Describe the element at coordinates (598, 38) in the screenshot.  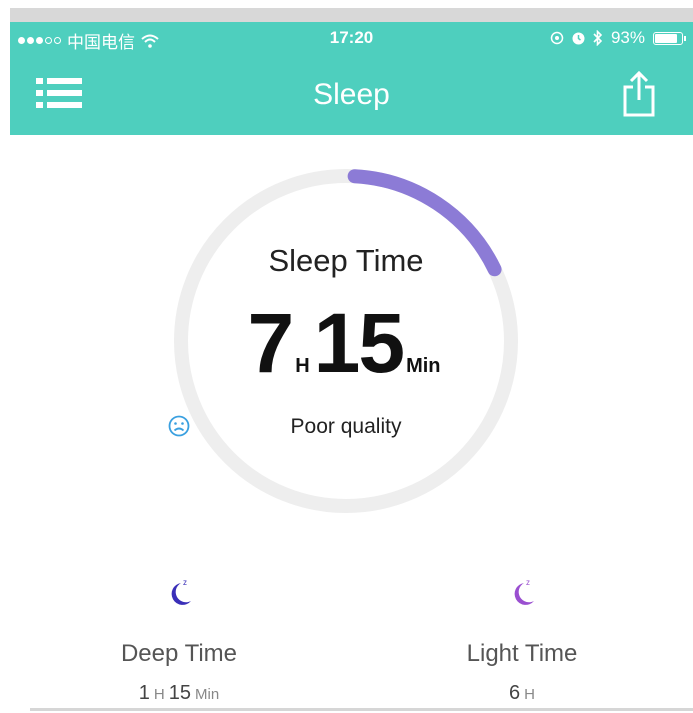
I see `bluetooth-icon` at that location.